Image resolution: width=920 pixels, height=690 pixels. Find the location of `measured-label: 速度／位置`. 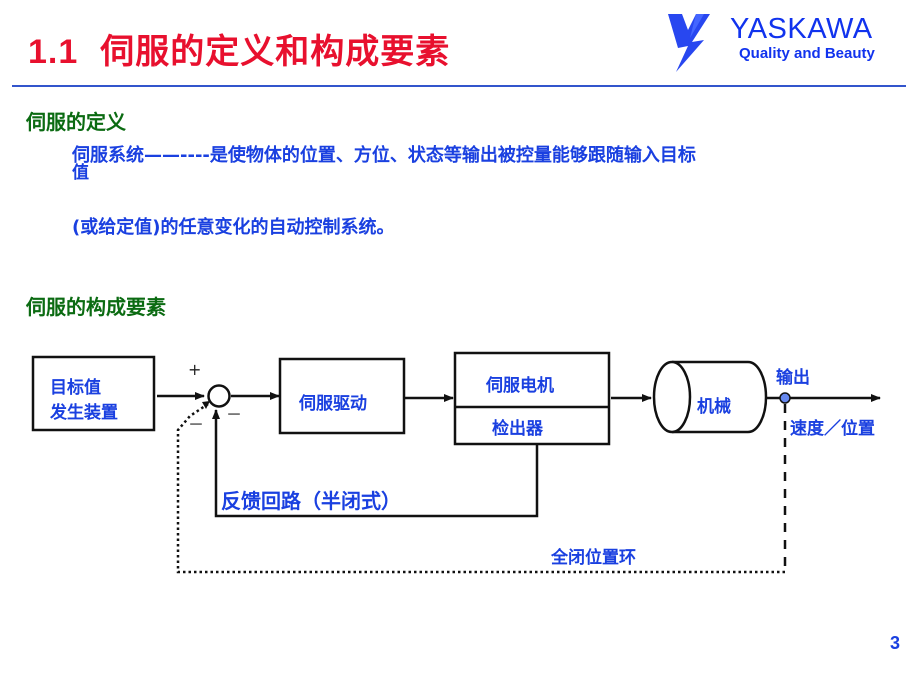

measured-label: 速度／位置 is located at coordinates (832, 429).